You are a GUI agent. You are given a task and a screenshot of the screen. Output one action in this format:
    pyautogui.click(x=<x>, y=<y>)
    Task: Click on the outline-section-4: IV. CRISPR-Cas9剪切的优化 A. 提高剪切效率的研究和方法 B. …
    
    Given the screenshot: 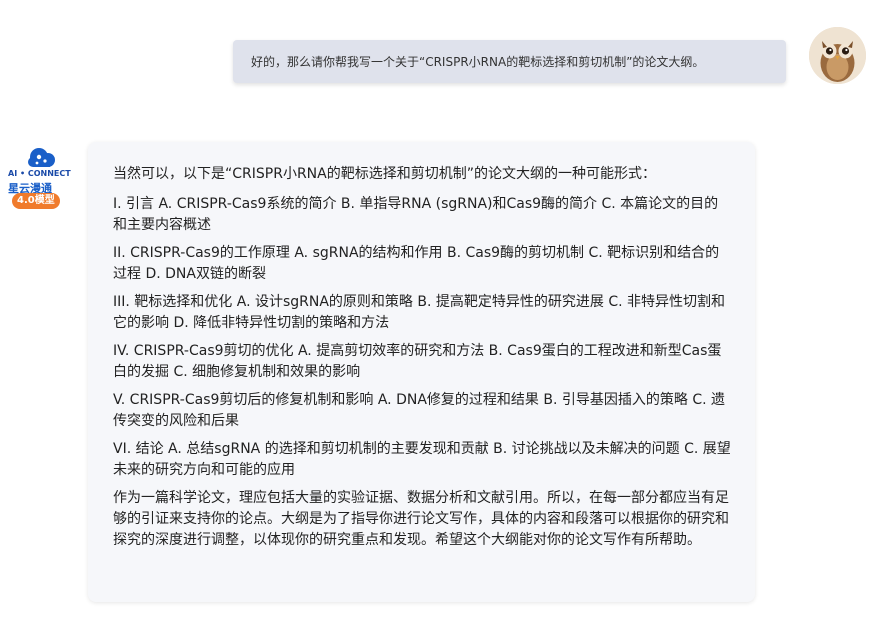 What is the action you would take?
    pyautogui.click(x=417, y=361)
    